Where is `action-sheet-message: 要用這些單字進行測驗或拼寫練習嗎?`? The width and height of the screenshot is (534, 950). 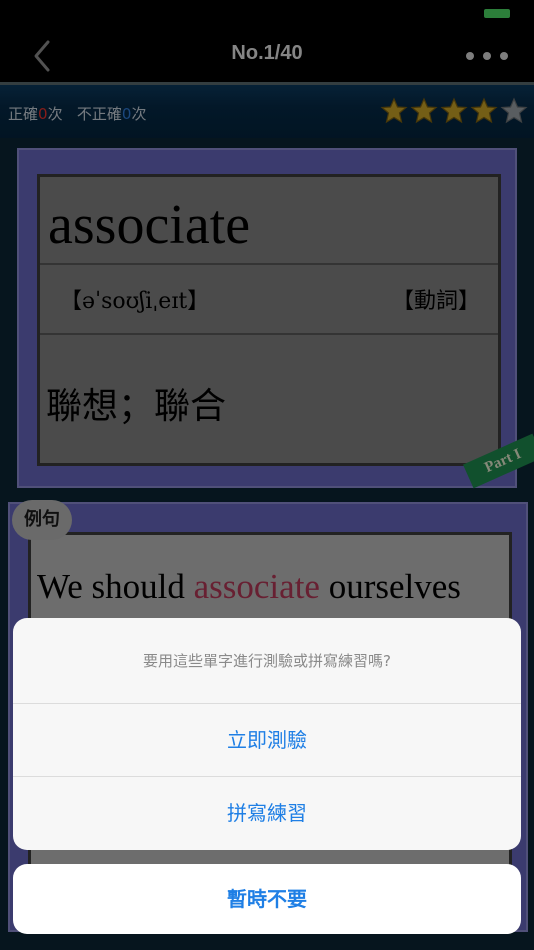
action-sheet-message: 要用這些單字進行測驗或拼寫練習嗎? is located at coordinates (267, 661).